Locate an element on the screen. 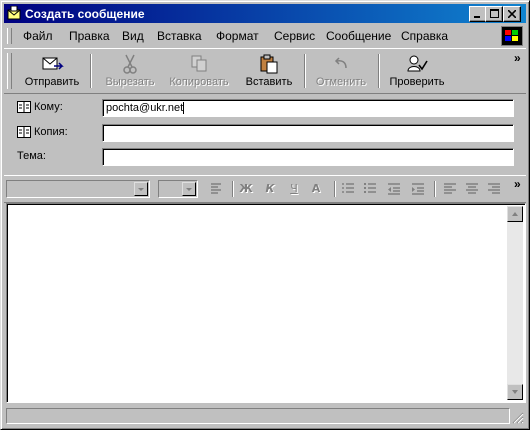  menu-tools: Сервис is located at coordinates (294, 36).